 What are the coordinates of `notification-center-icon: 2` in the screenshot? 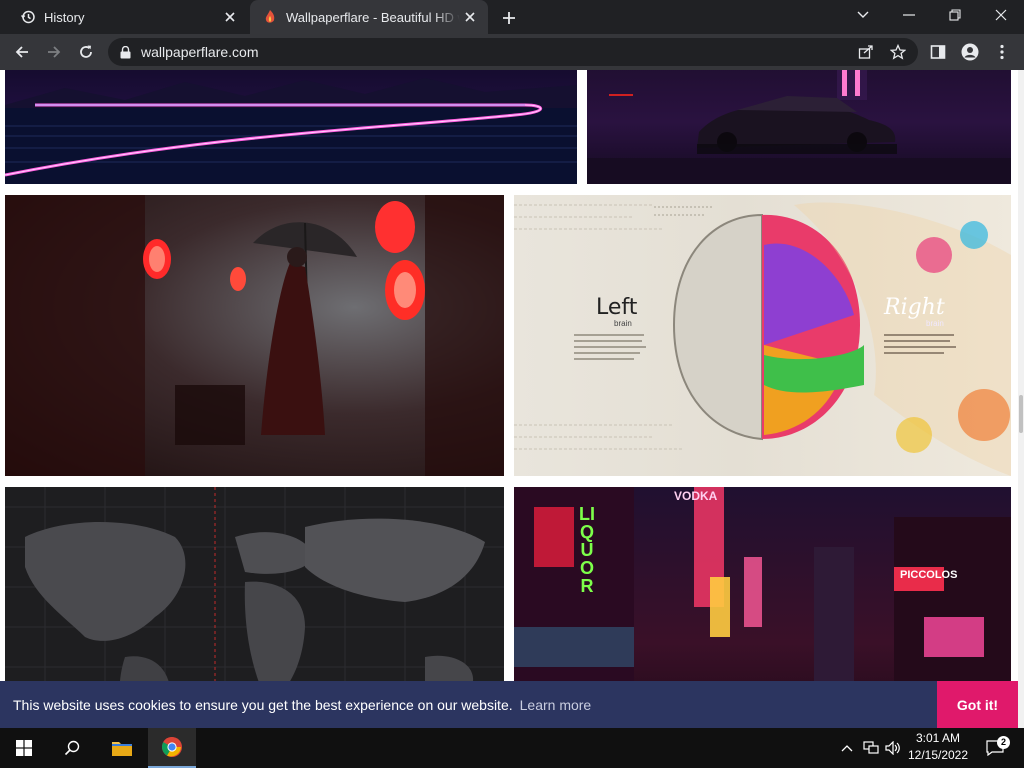 It's located at (995, 748).